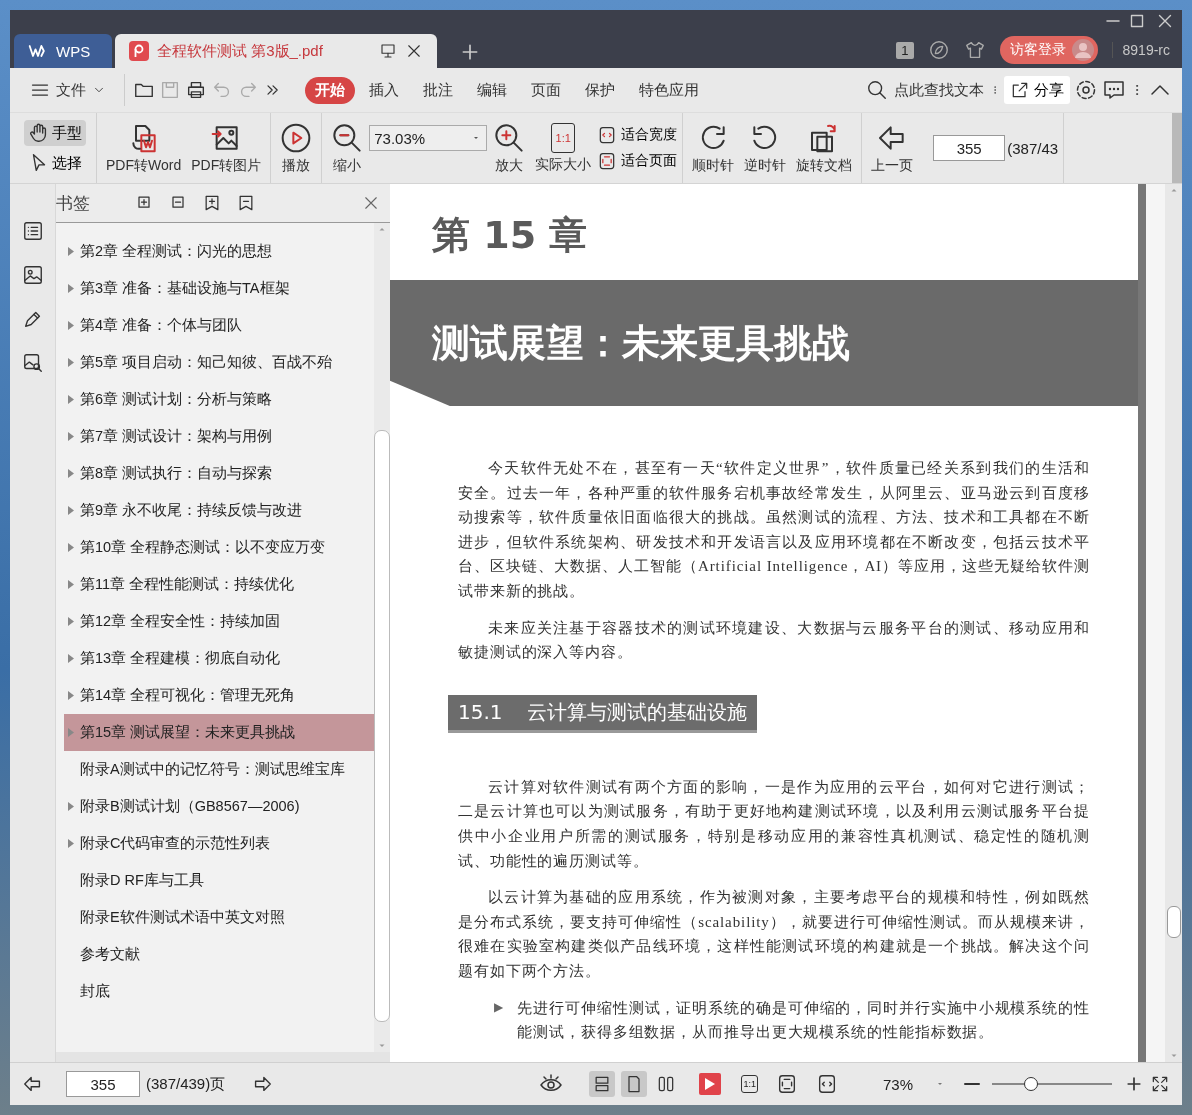 The image size is (1192, 1115). Describe the element at coordinates (892, 148) in the screenshot. I see `prev-button: 上一页` at that location.